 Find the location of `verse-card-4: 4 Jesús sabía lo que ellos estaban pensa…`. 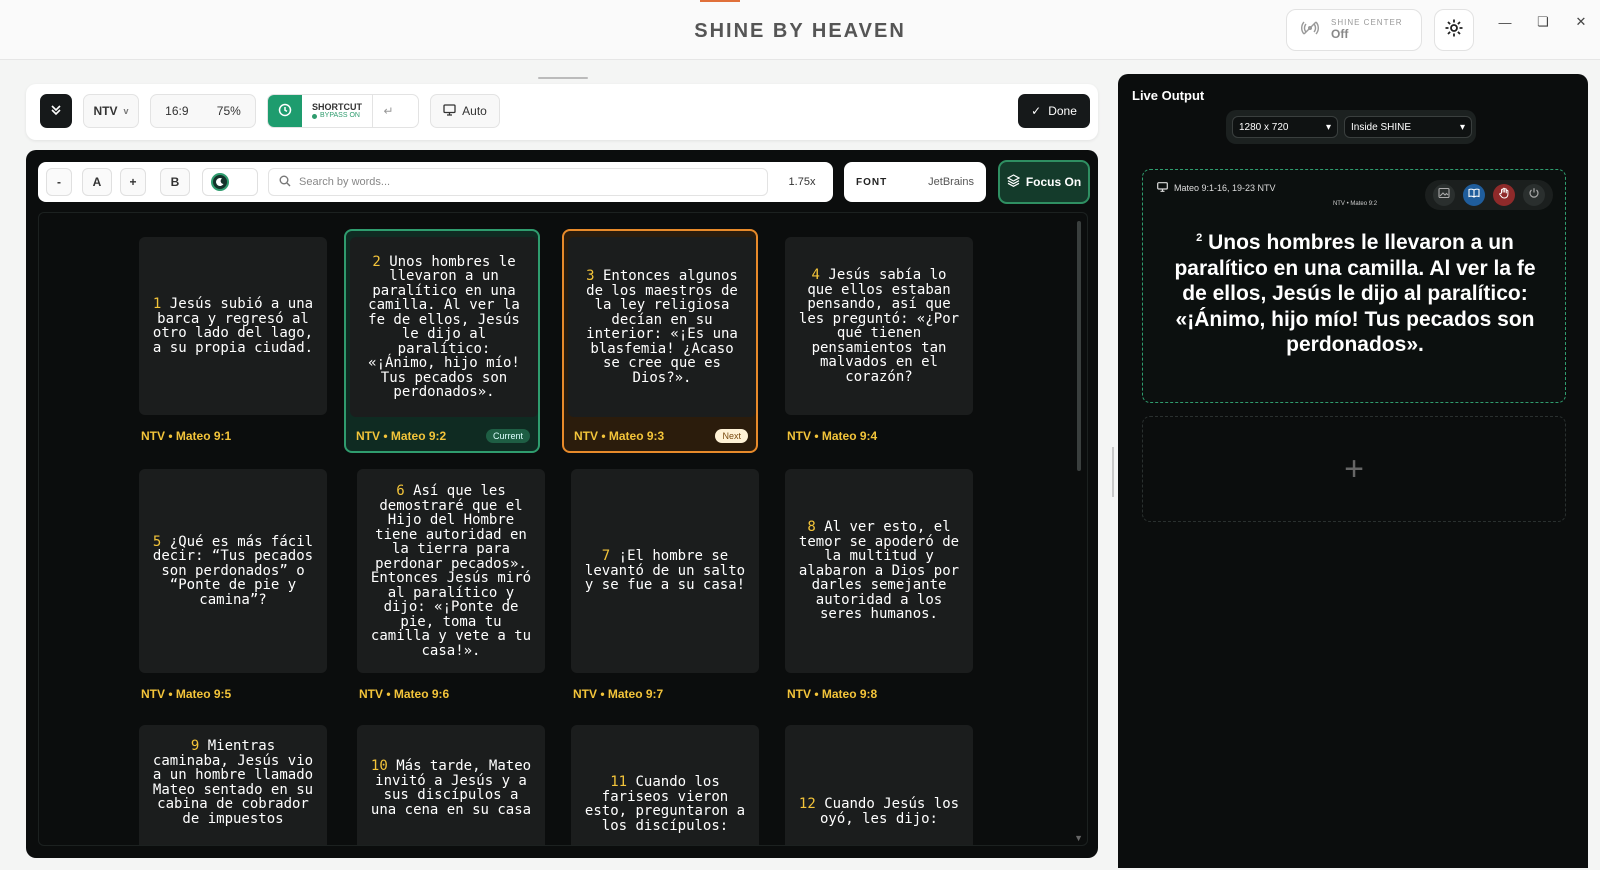

verse-card-4: 4 Jesús sabía lo que ellos estaban pensa… is located at coordinates (879, 341).